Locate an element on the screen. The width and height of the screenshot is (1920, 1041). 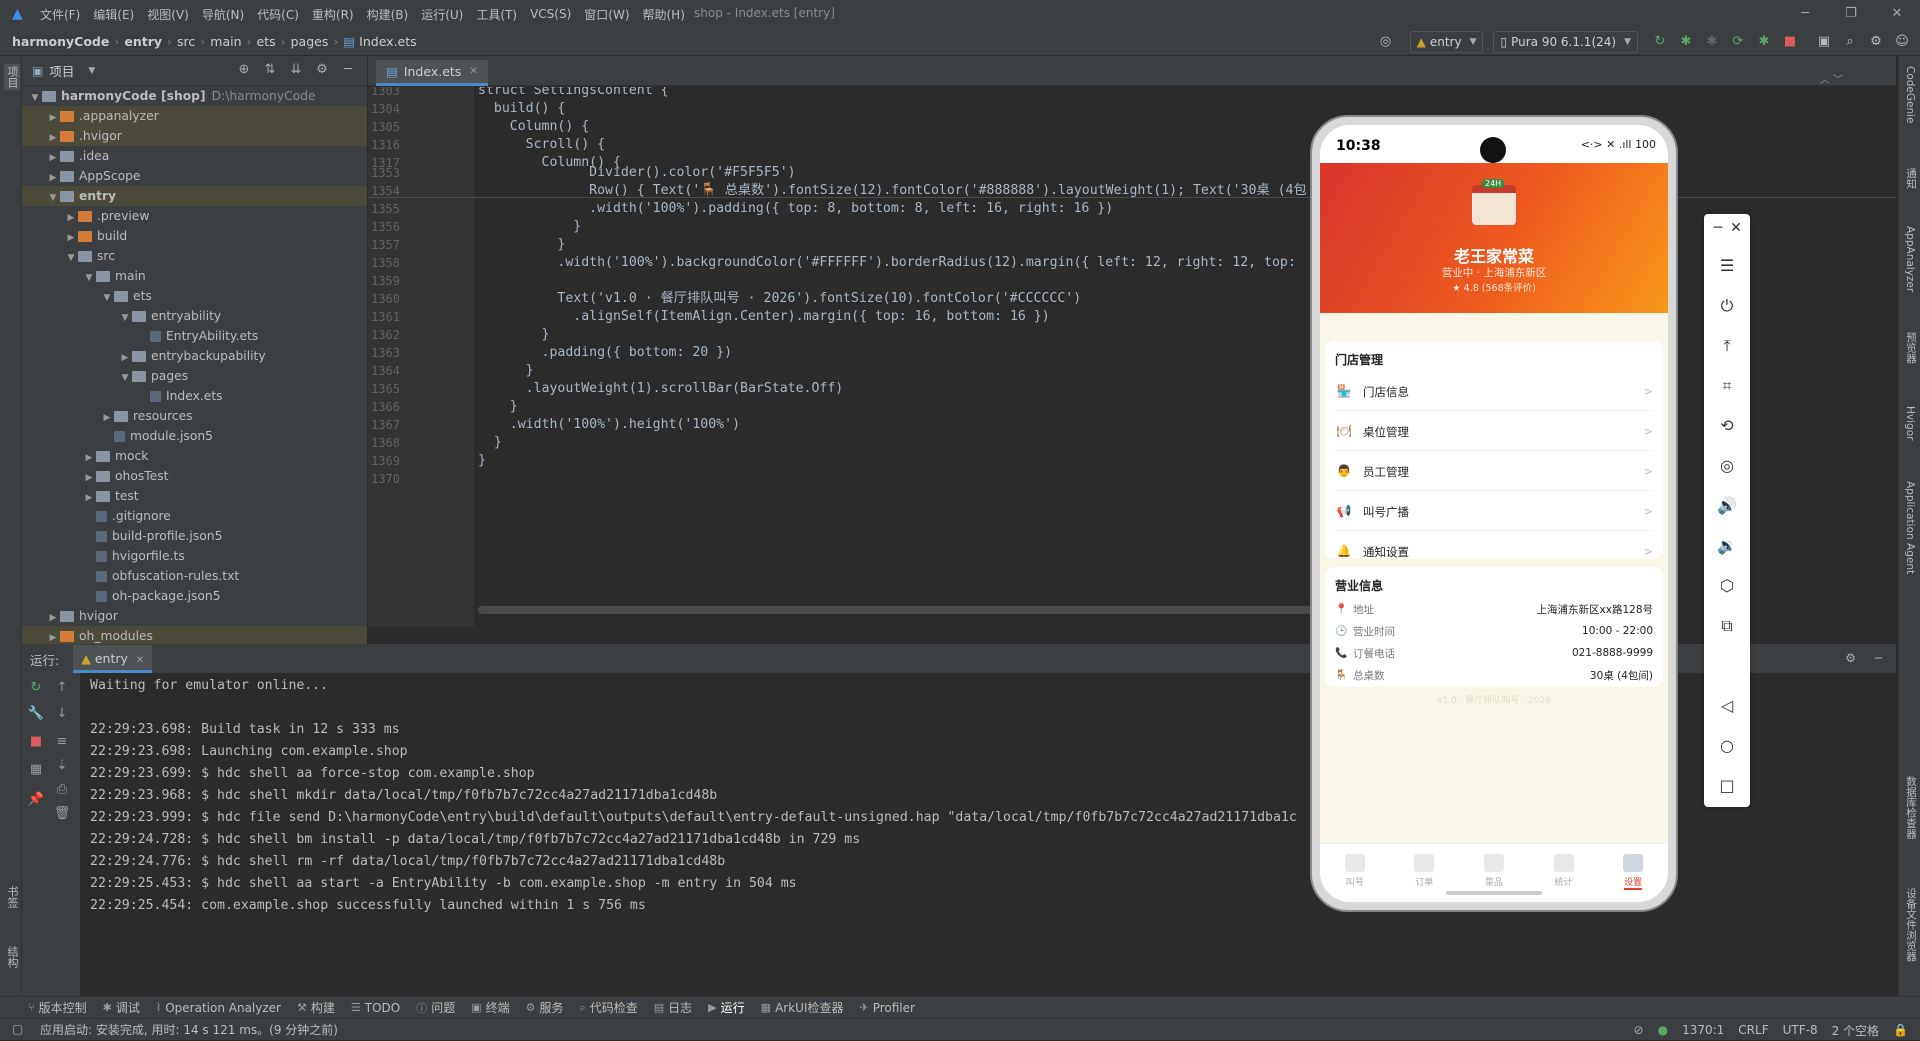
horizontal-scrollbar is located at coordinates (928, 610).